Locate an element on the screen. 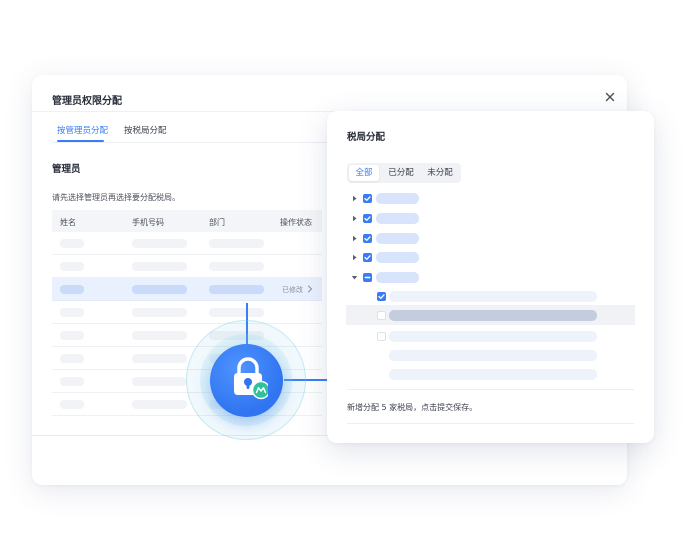 The height and width of the screenshot is (560, 686). filter-all: 全部 is located at coordinates (364, 173).